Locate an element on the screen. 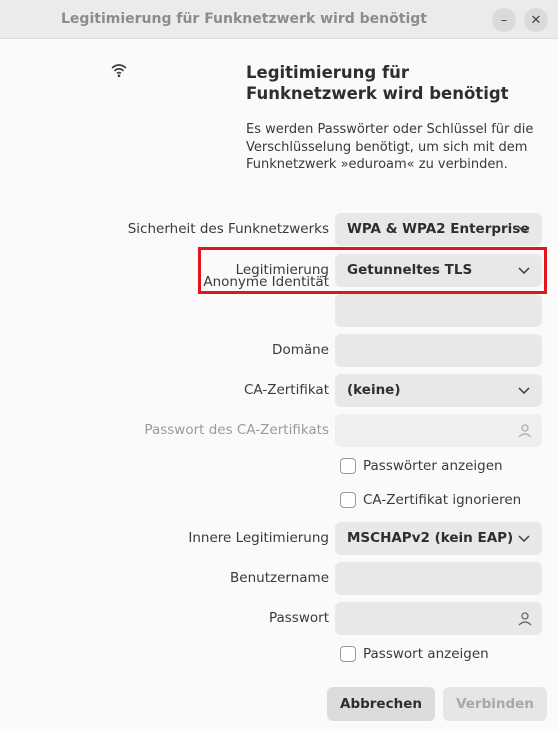 This screenshot has height=731, width=558. username-label: Benutzername is located at coordinates (279, 578).